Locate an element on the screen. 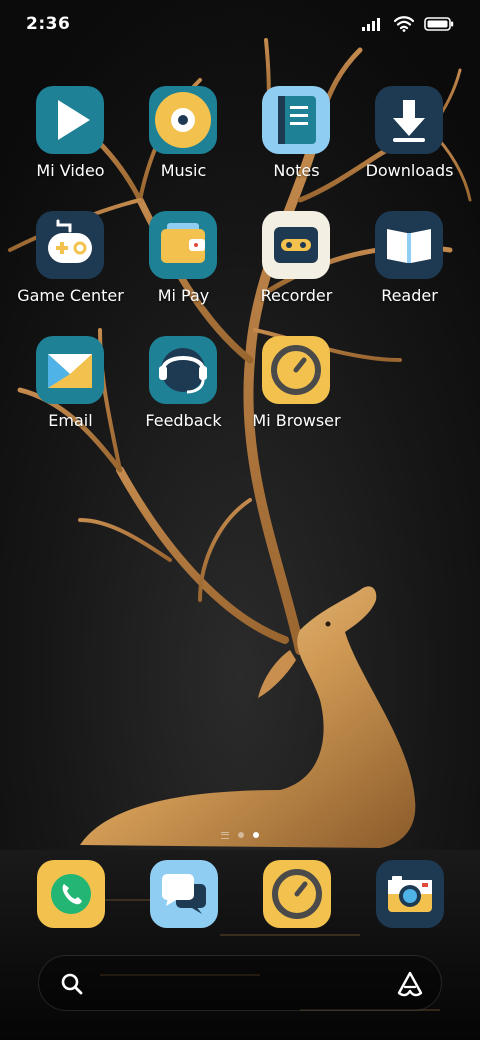  app-feedback: Feedback is located at coordinates (183, 396).